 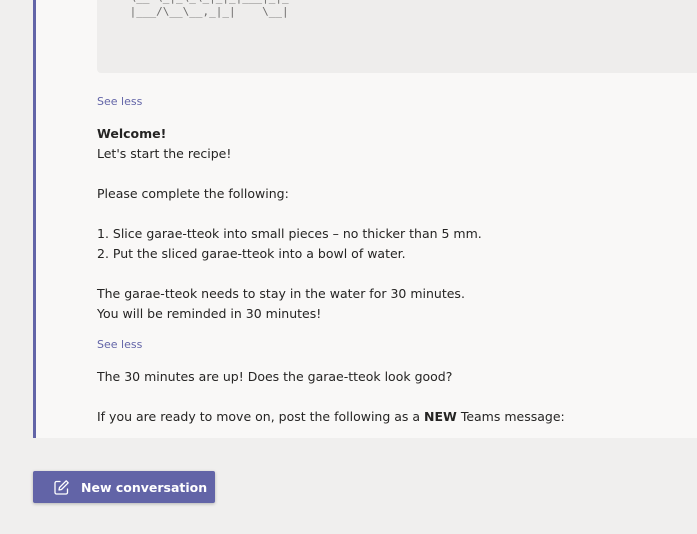 What do you see at coordinates (164, 153) in the screenshot?
I see `welcome-line: Let's start the recipe!` at bounding box center [164, 153].